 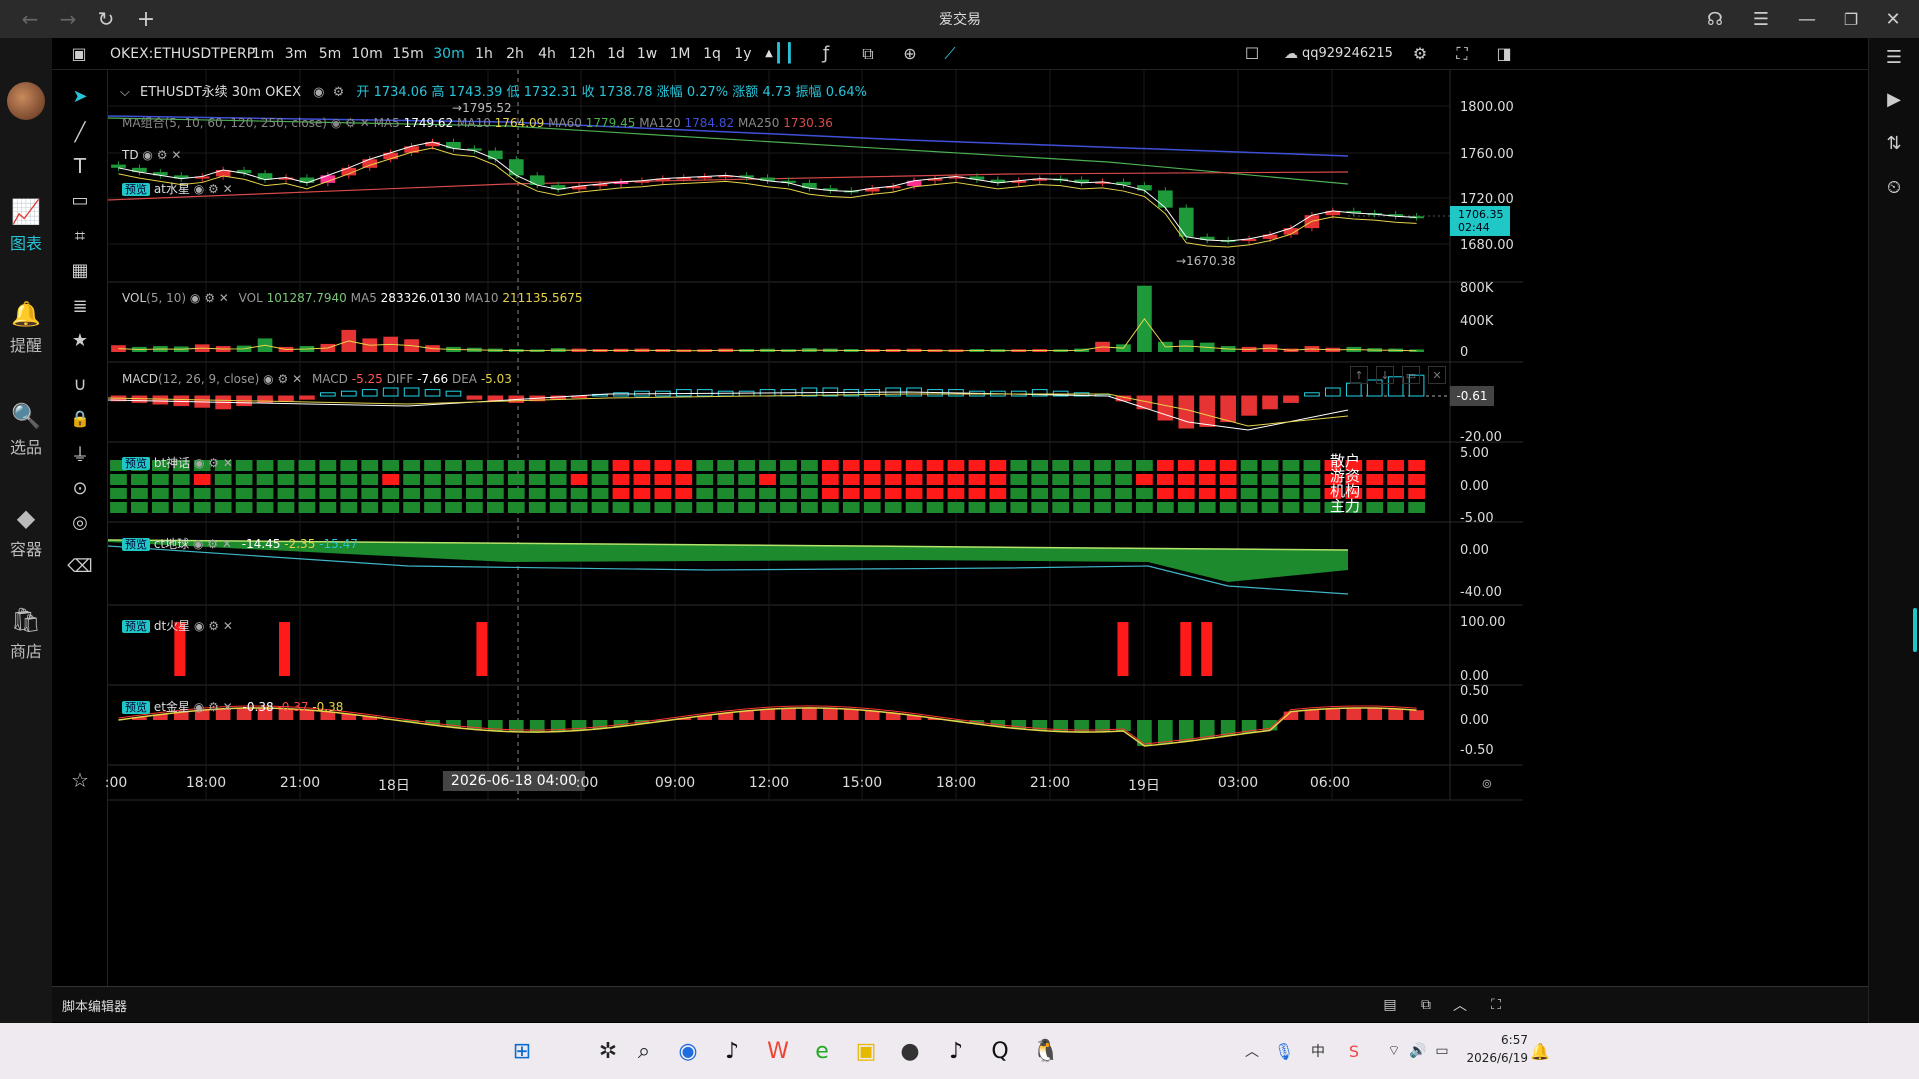 What do you see at coordinates (910, 1051) in the screenshot?
I see `app-obs-icon: ●` at bounding box center [910, 1051].